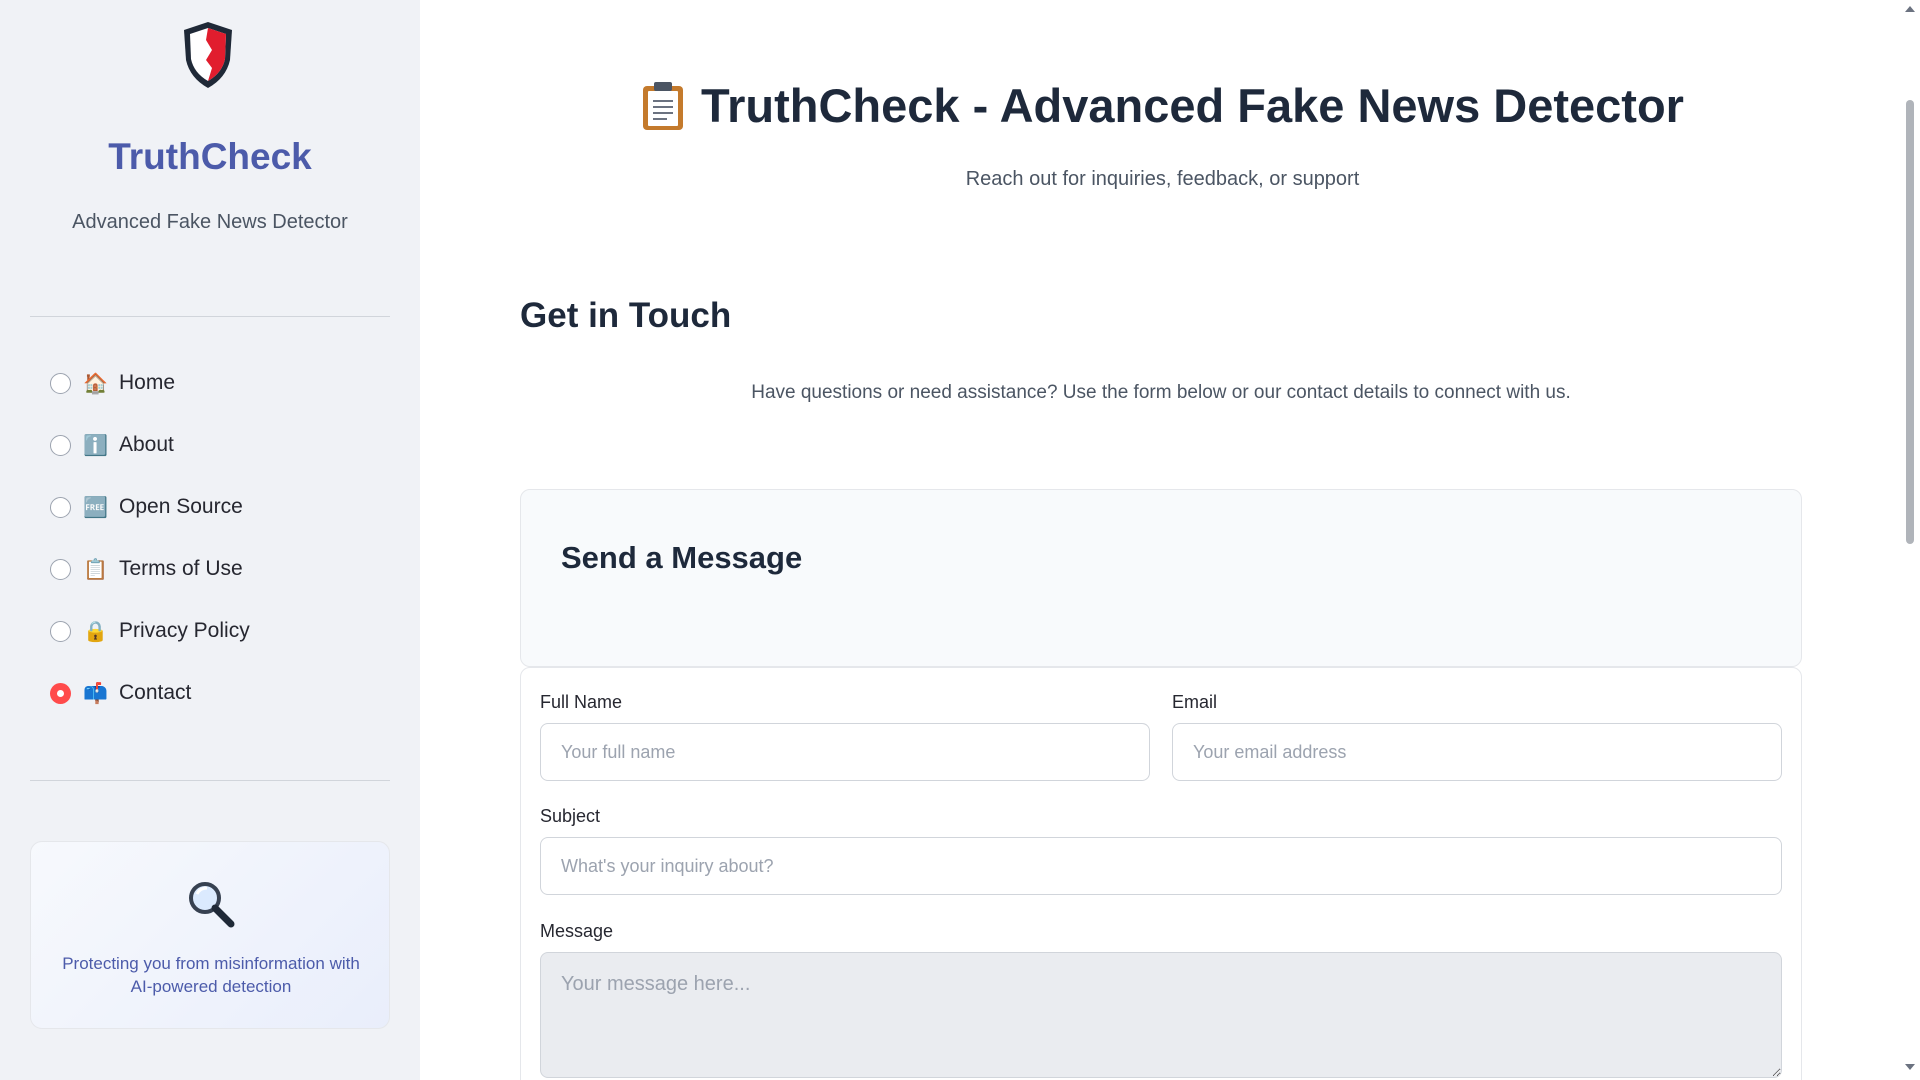 This screenshot has width=1920, height=1080. I want to click on sidebar-divider-top, so click(210, 316).